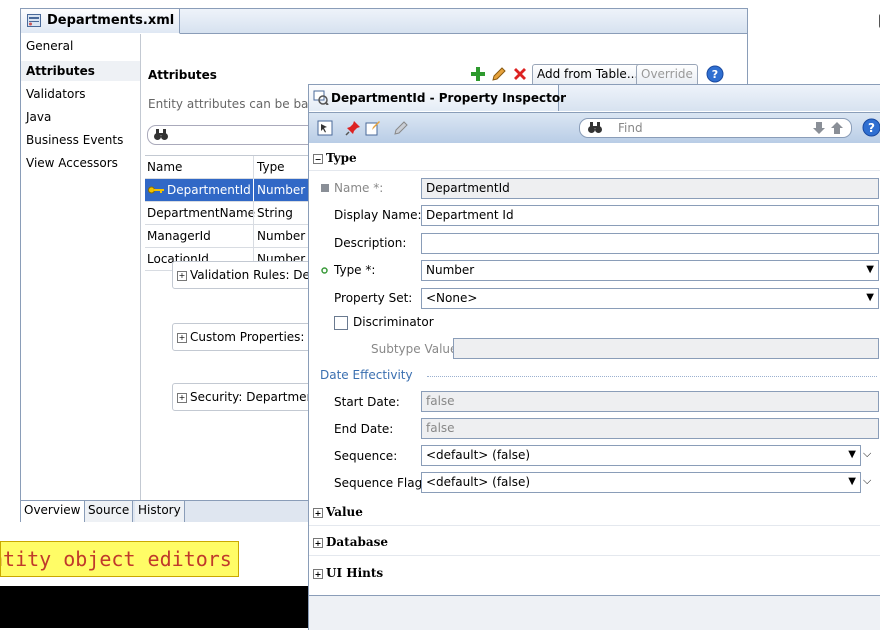 Image resolution: width=880 pixels, height=630 pixels. Describe the element at coordinates (324, 270) in the screenshot. I see `required-dot-icon` at that location.